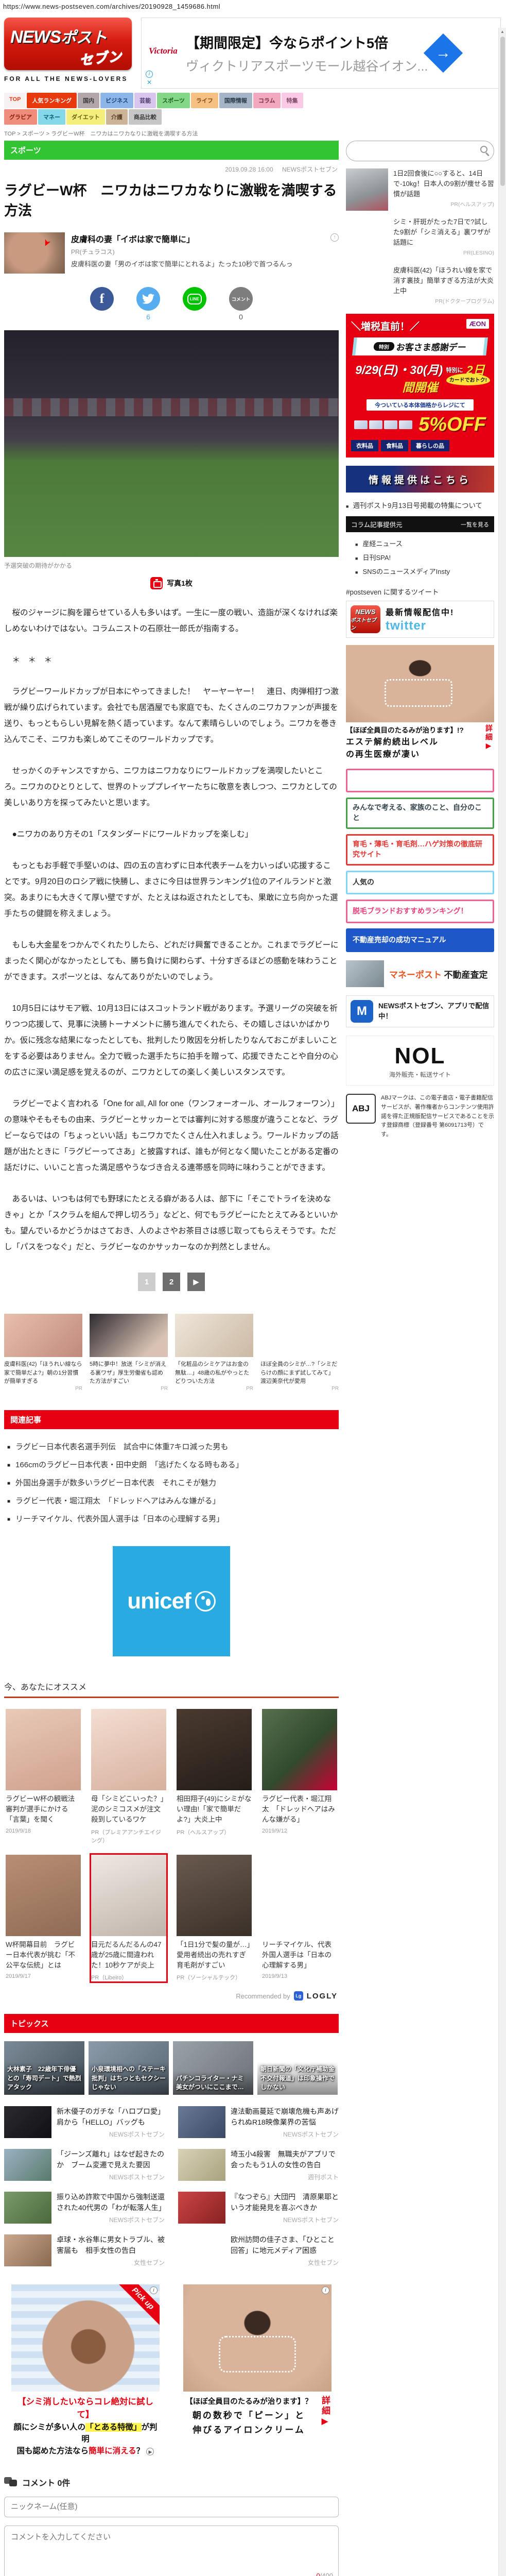  I want to click on article-photo, so click(172, 443).